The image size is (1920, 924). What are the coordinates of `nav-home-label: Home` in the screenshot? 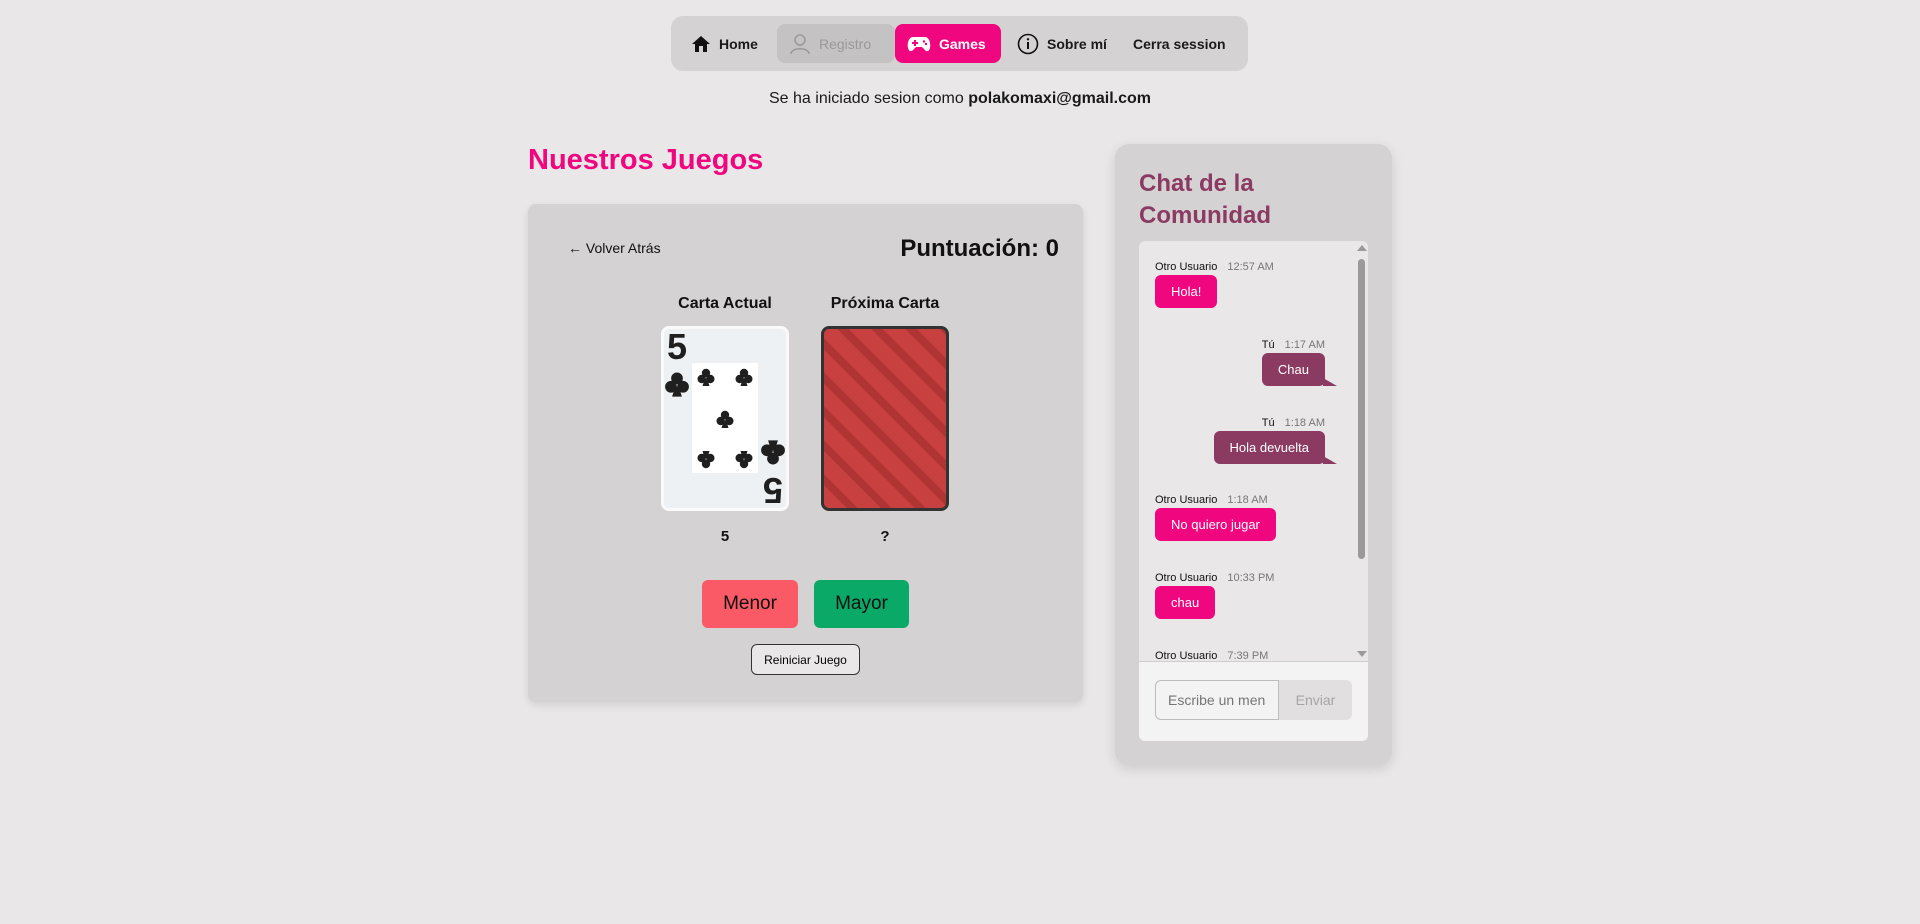 It's located at (738, 43).